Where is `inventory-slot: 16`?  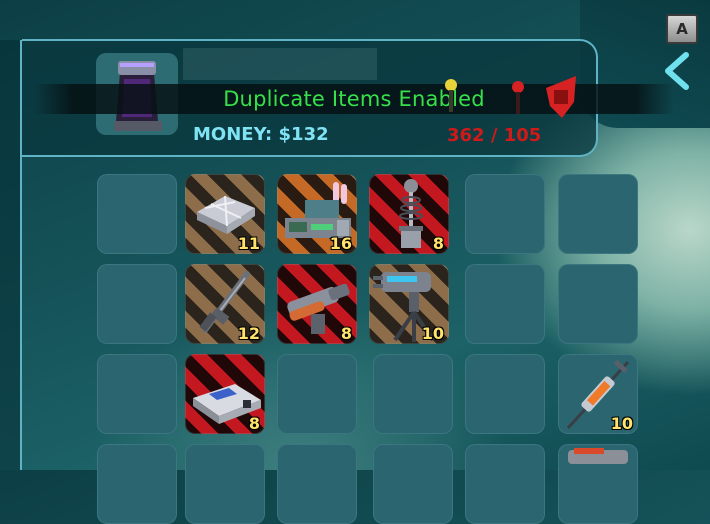 inventory-slot: 16 is located at coordinates (317, 214).